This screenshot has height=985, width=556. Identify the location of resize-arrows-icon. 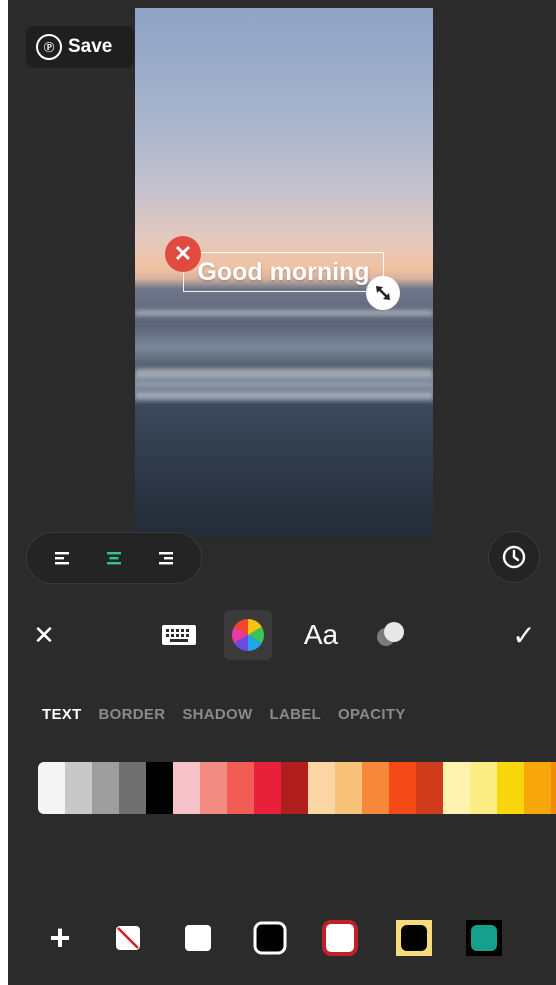
(383, 293).